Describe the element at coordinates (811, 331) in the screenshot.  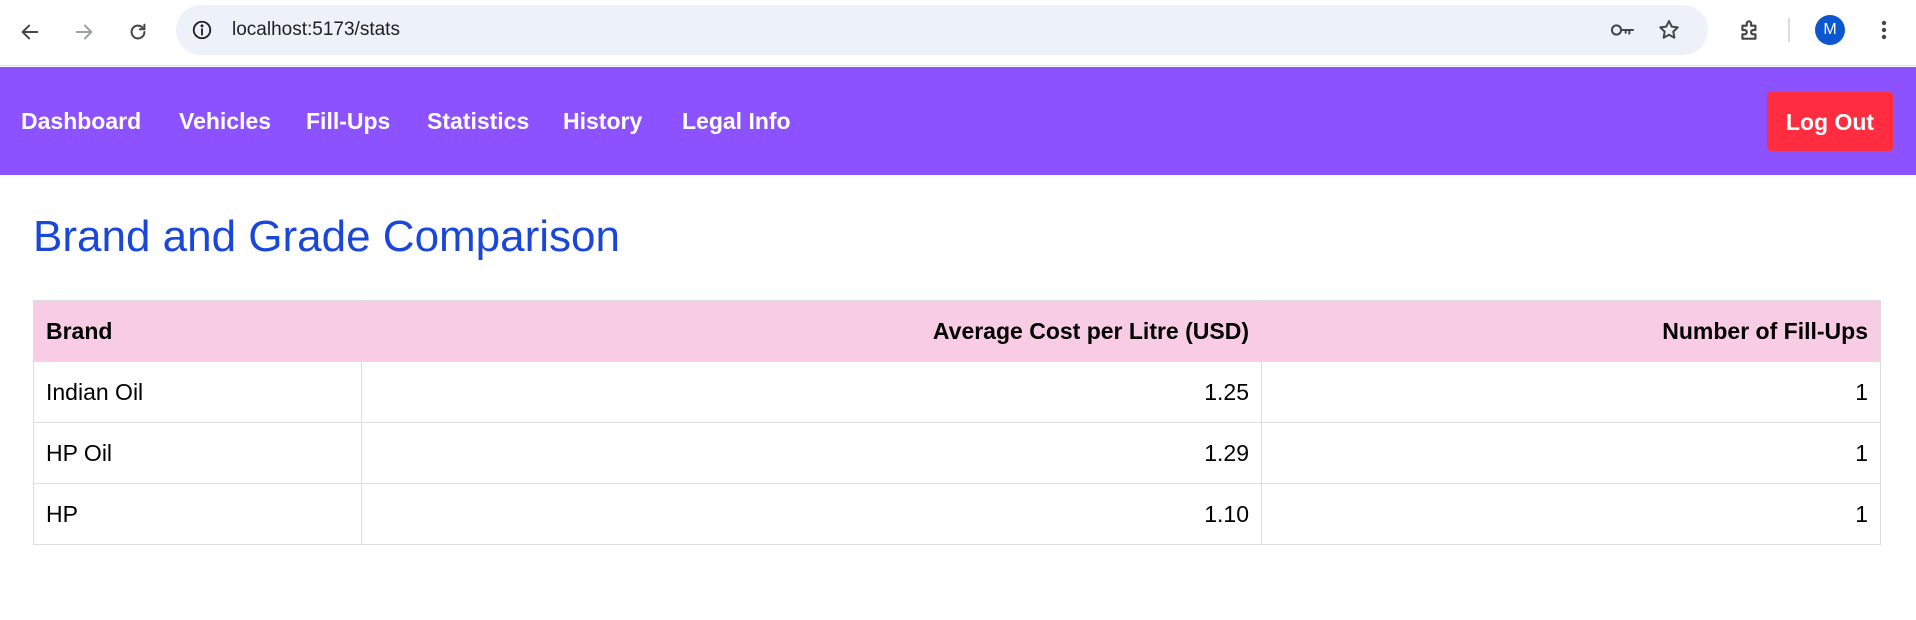
I see `column-header-avg-cost: Average Cost per Litre (USD)` at that location.